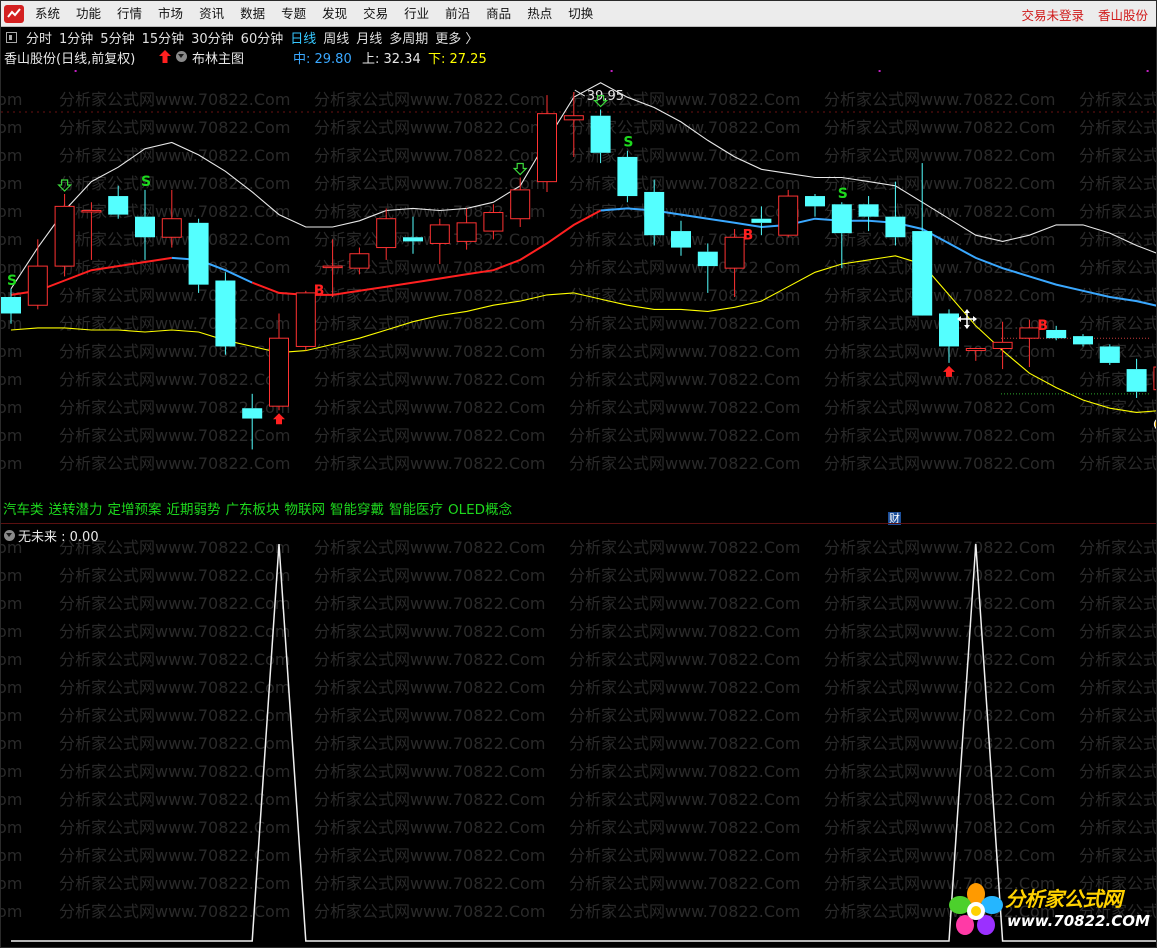 The image size is (1157, 948). I want to click on boll-mid-line-rising, so click(426, 252).